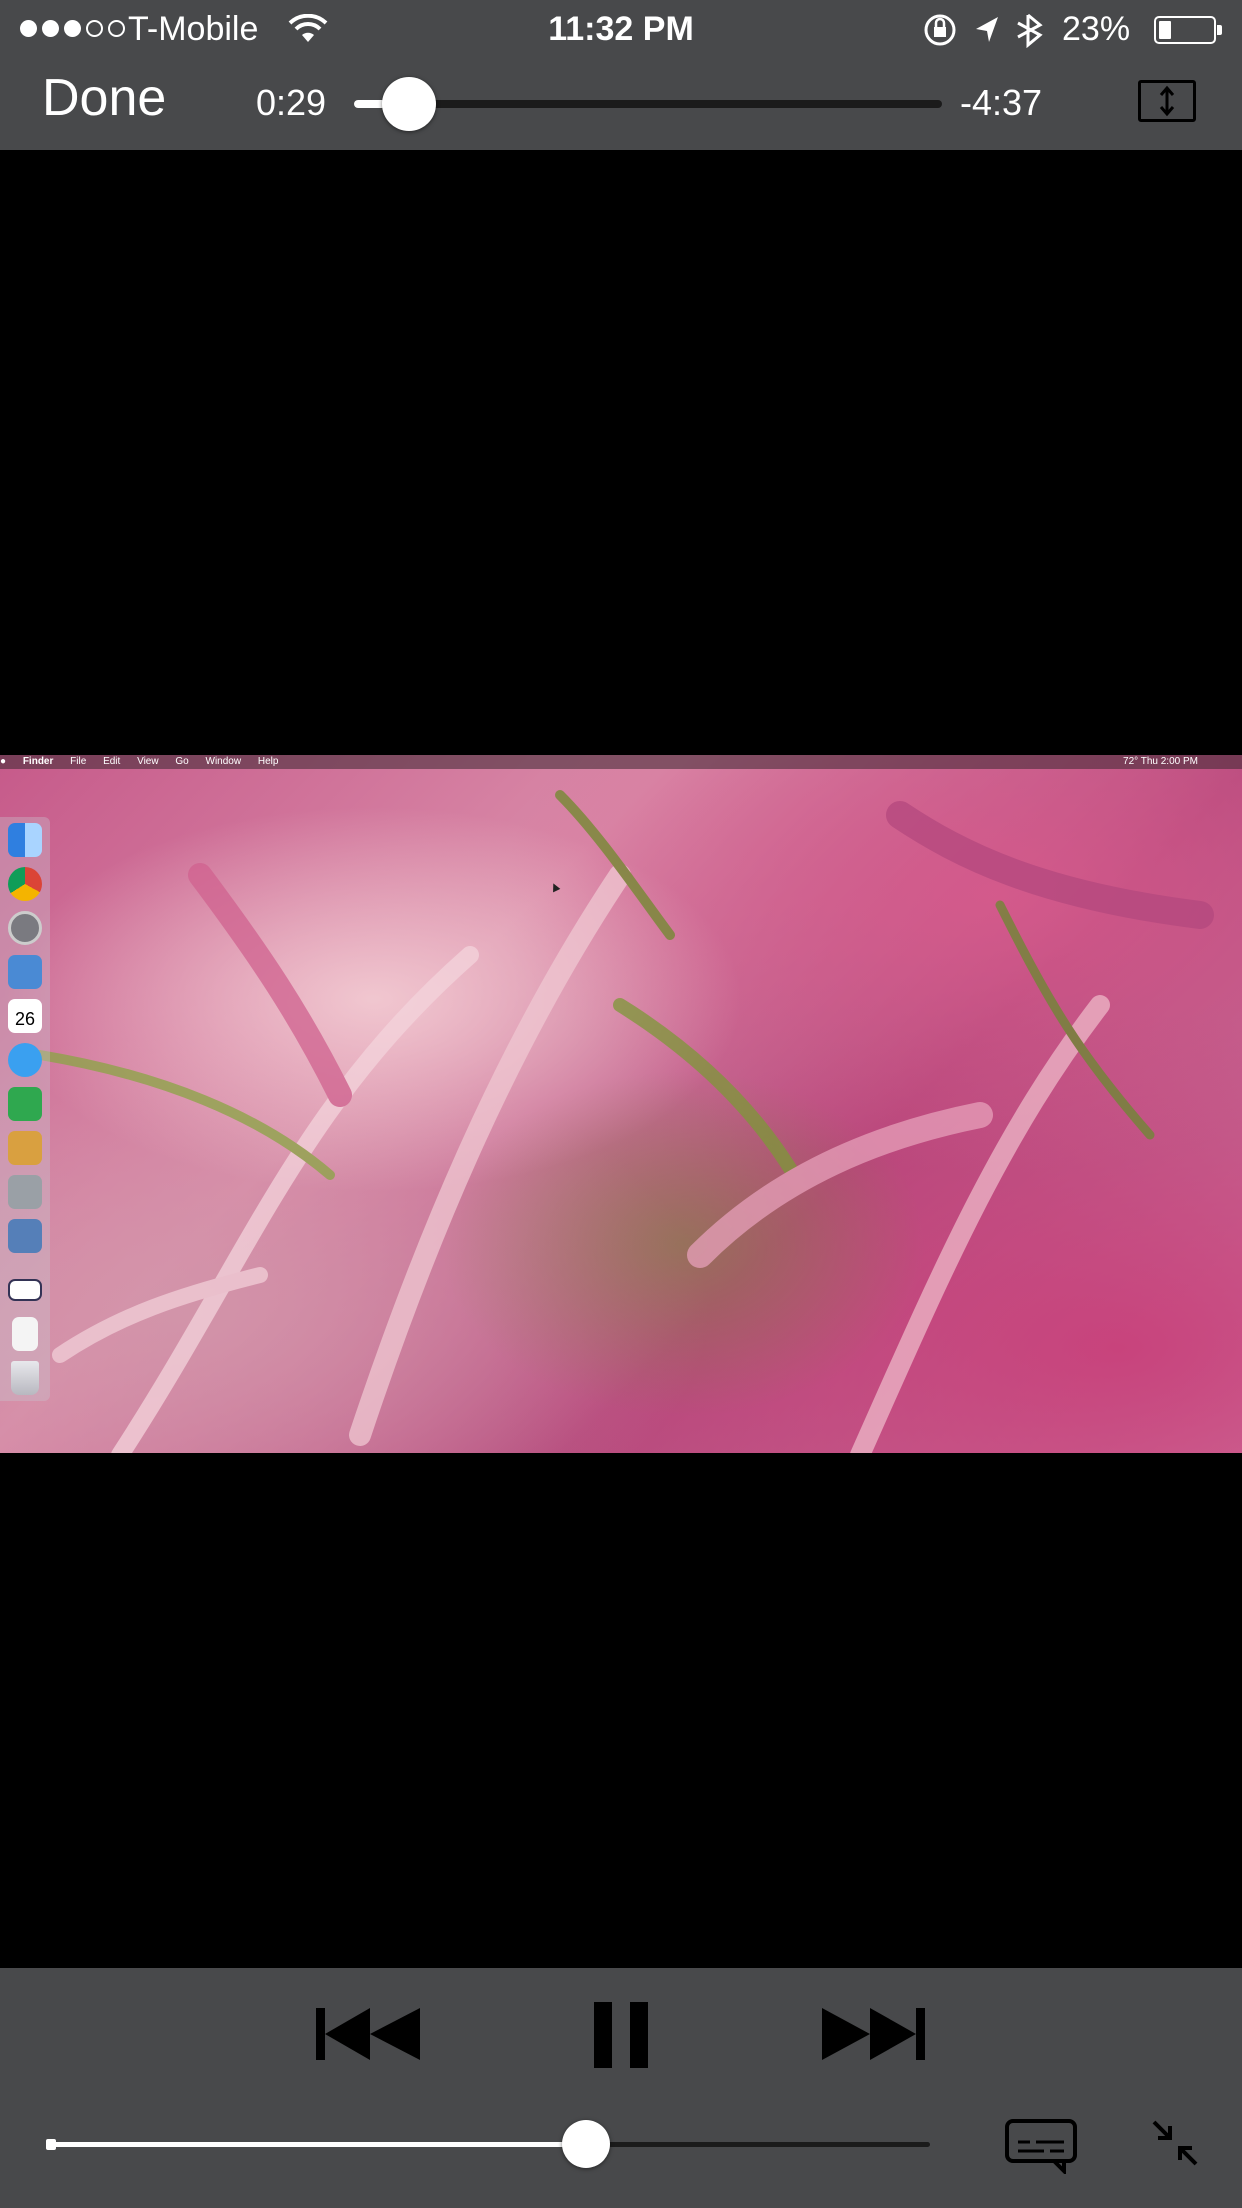 This screenshot has height=2208, width=1242. What do you see at coordinates (648, 104) in the screenshot?
I see `playback-scrubber` at bounding box center [648, 104].